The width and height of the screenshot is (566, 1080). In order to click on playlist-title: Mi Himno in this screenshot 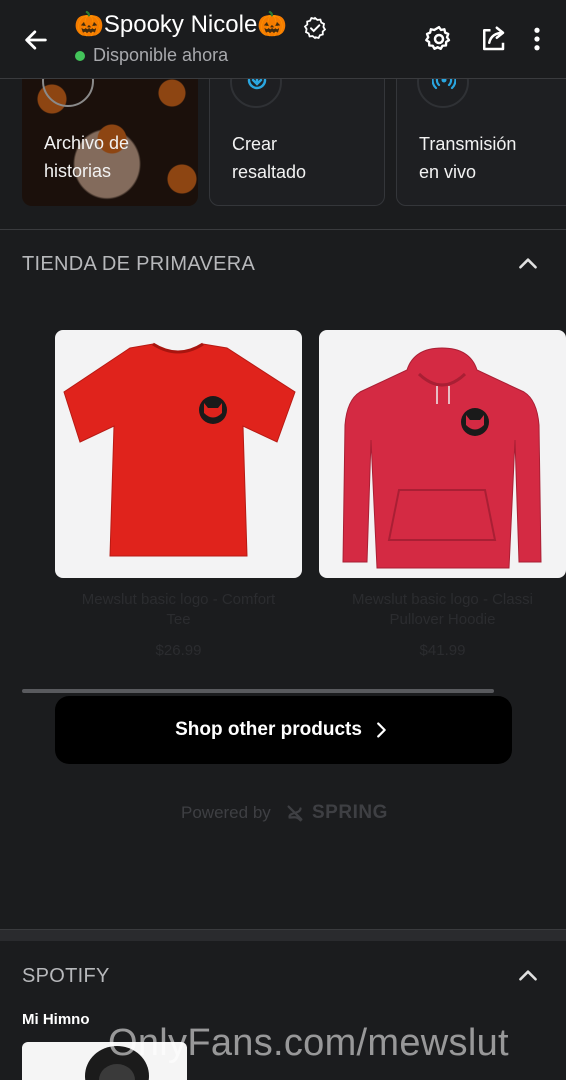, I will do `click(56, 1019)`.